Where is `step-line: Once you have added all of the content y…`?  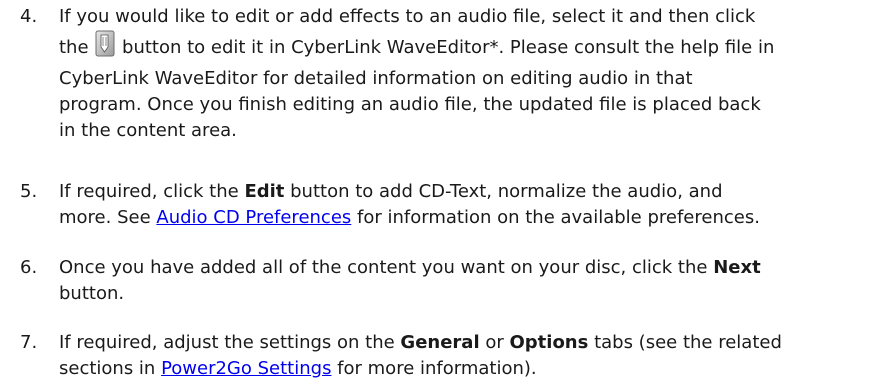
step-line: Once you have added all of the content y… is located at coordinates (465, 268).